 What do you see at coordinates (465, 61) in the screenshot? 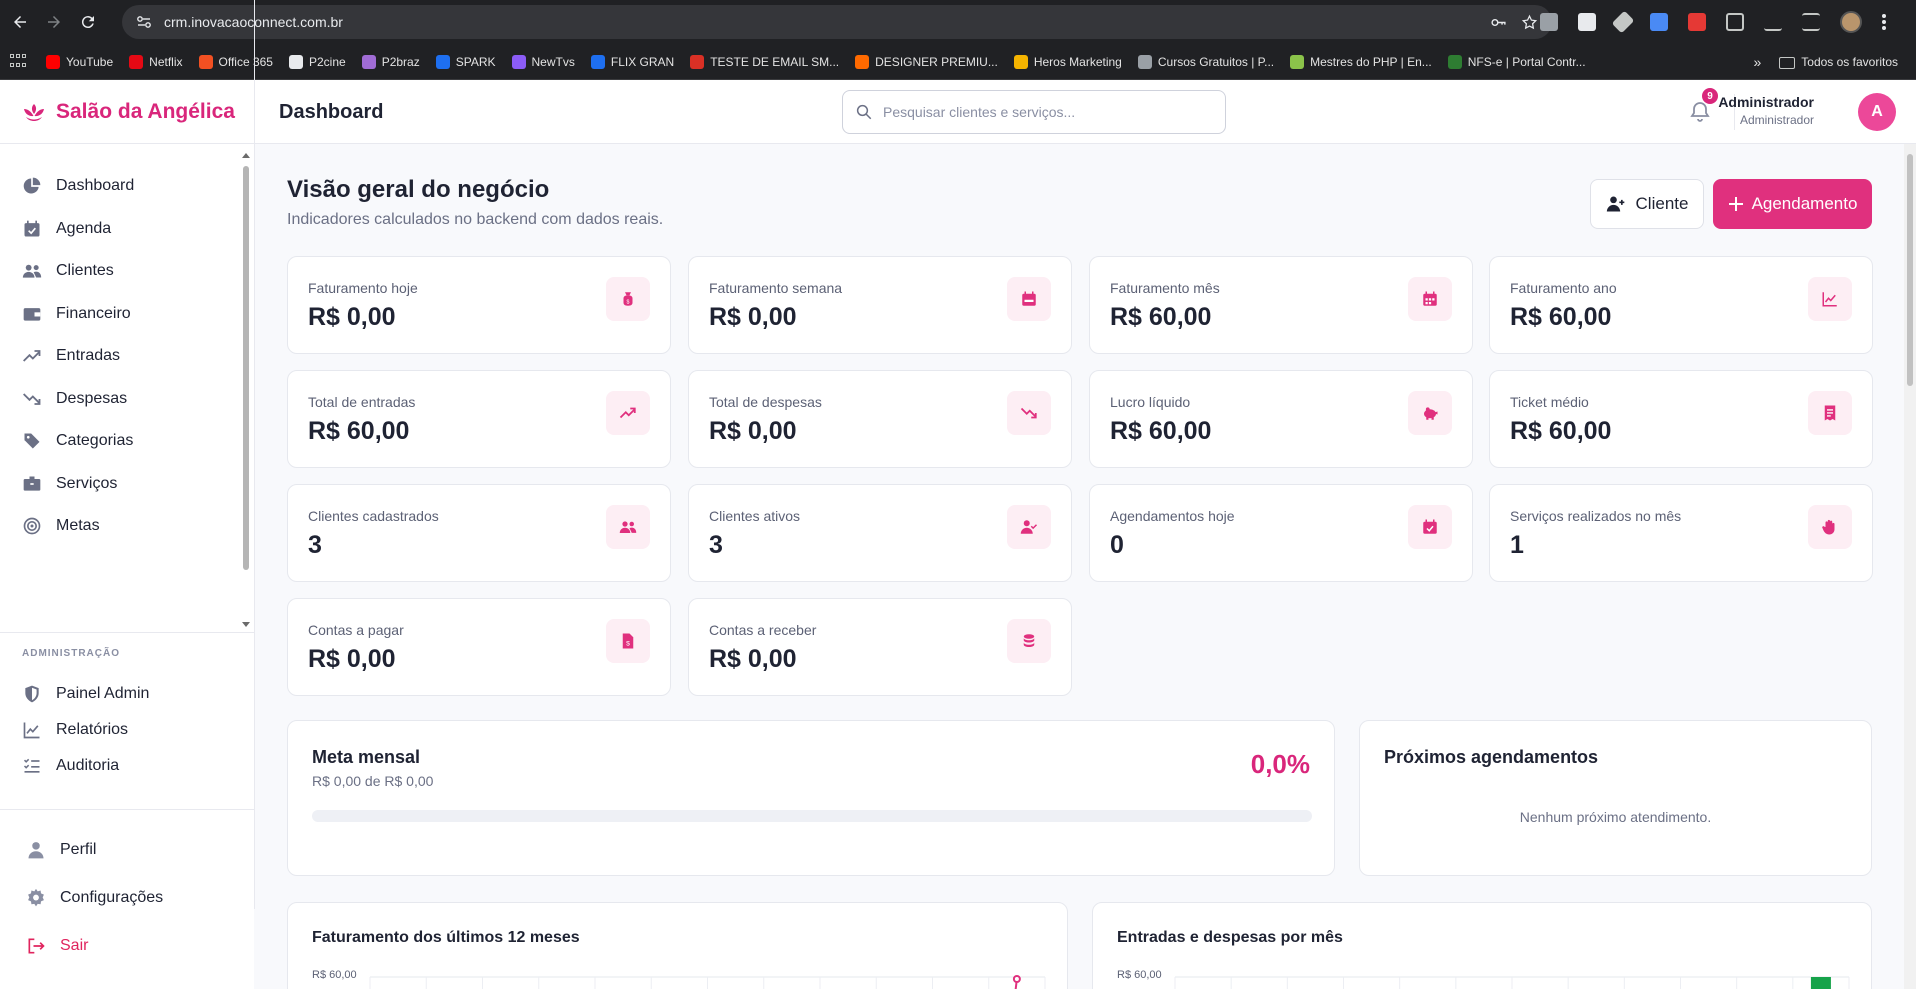
I see `bookmark-item: SPARK` at bounding box center [465, 61].